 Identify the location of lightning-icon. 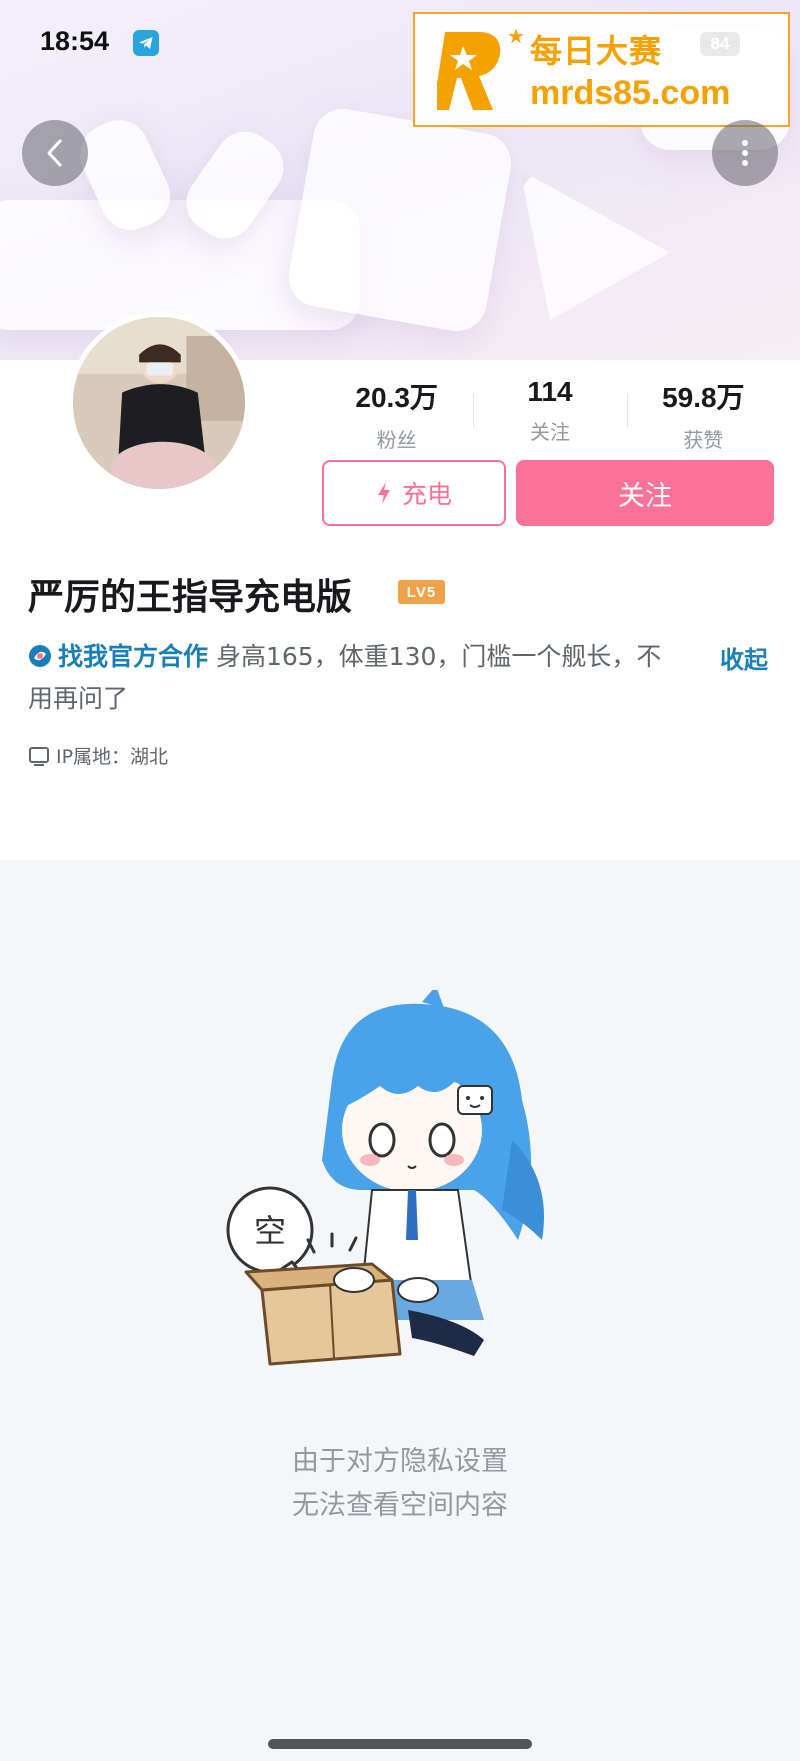
(383, 493).